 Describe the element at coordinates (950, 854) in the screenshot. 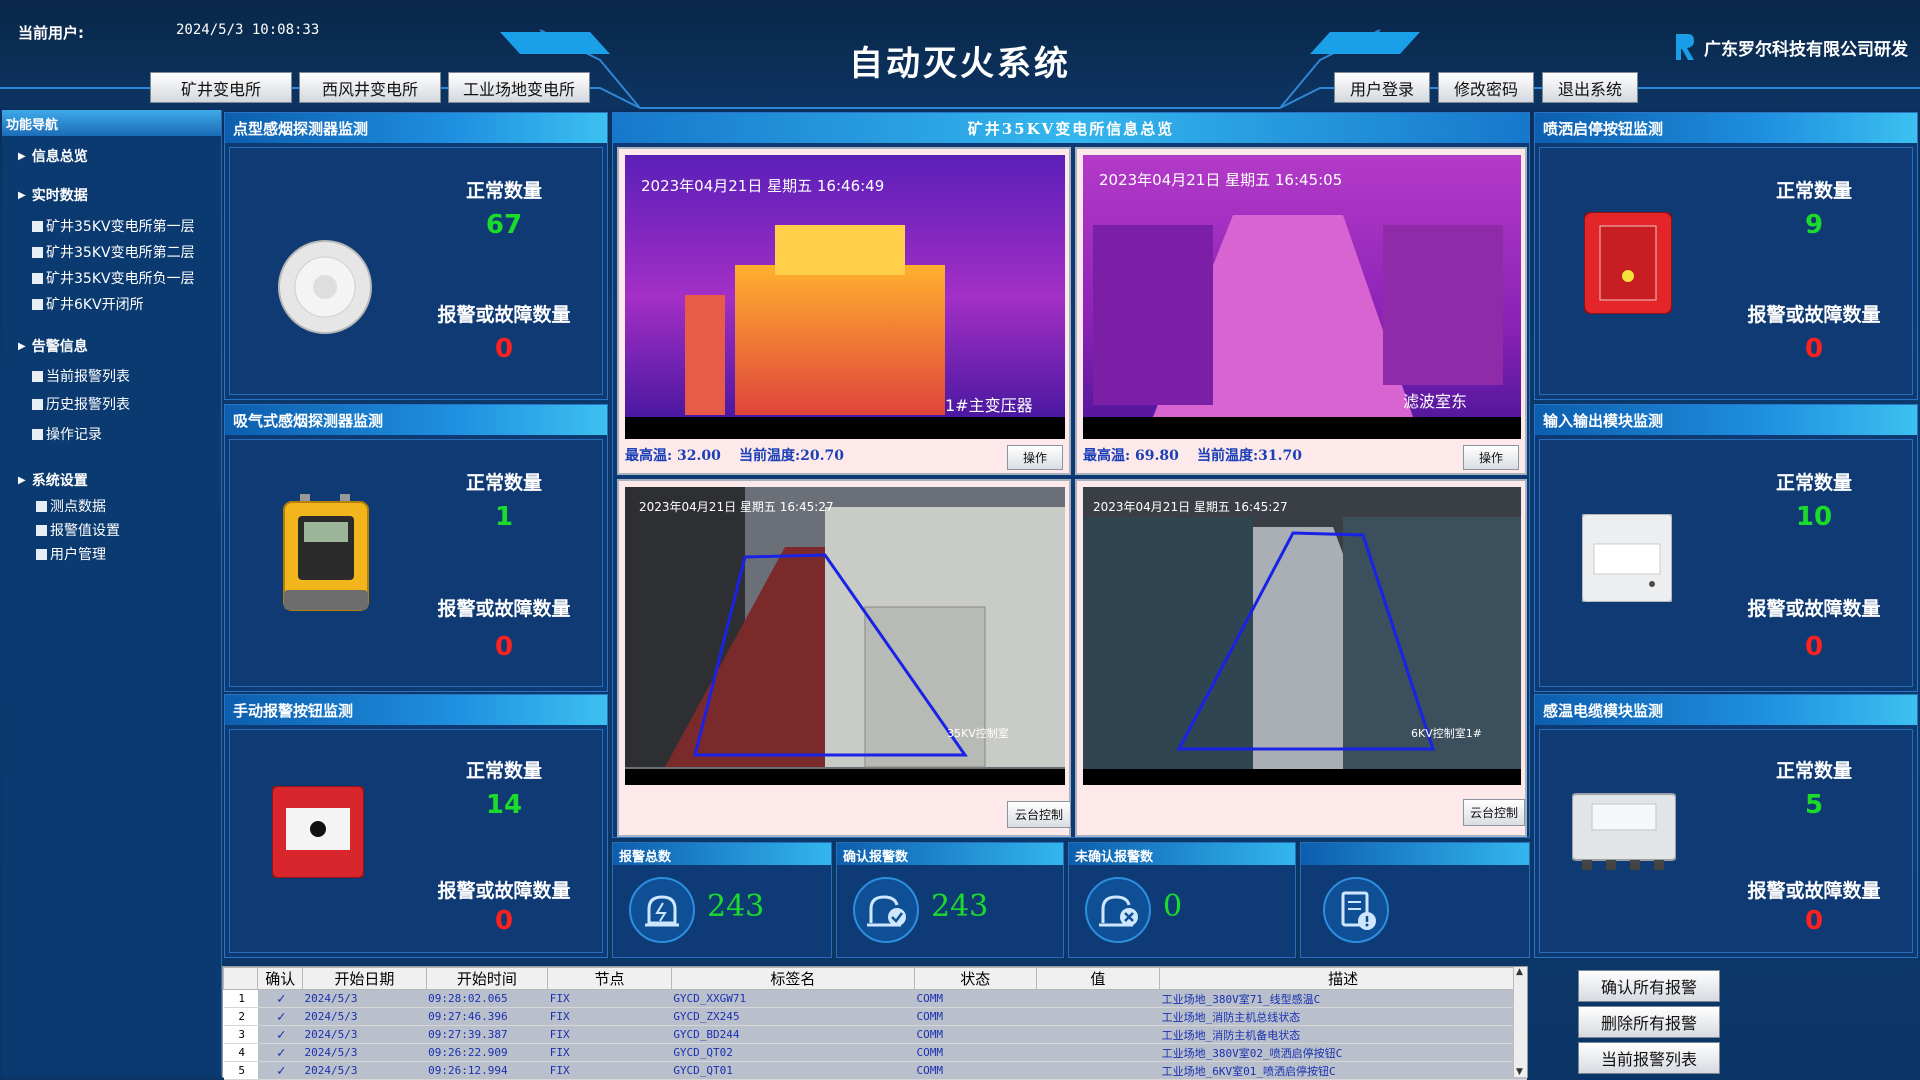

I see `stat-label: 确认报警数` at that location.